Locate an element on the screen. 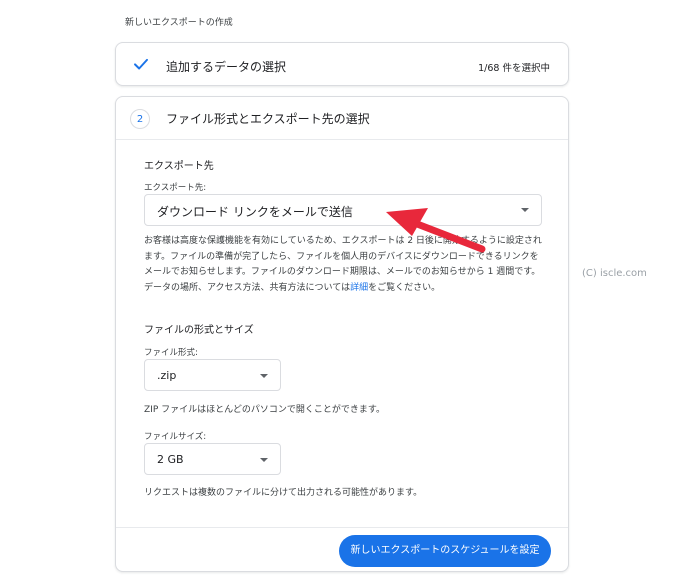 This screenshot has width=680, height=578. step1-selection-count: 1/68 件を選択中 is located at coordinates (514, 68).